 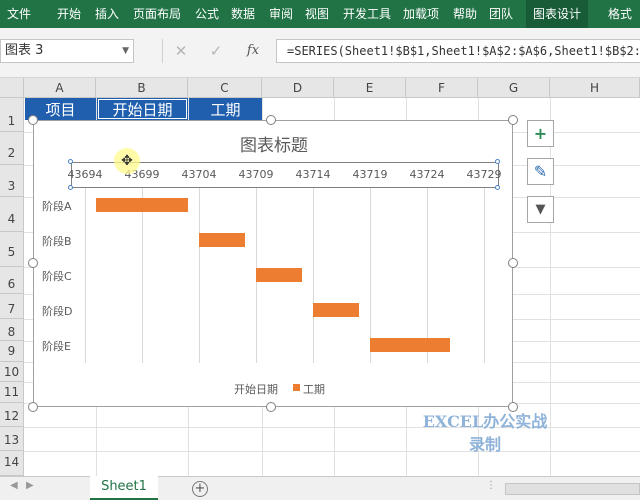 I want to click on column-header-h: H, so click(x=595, y=88).